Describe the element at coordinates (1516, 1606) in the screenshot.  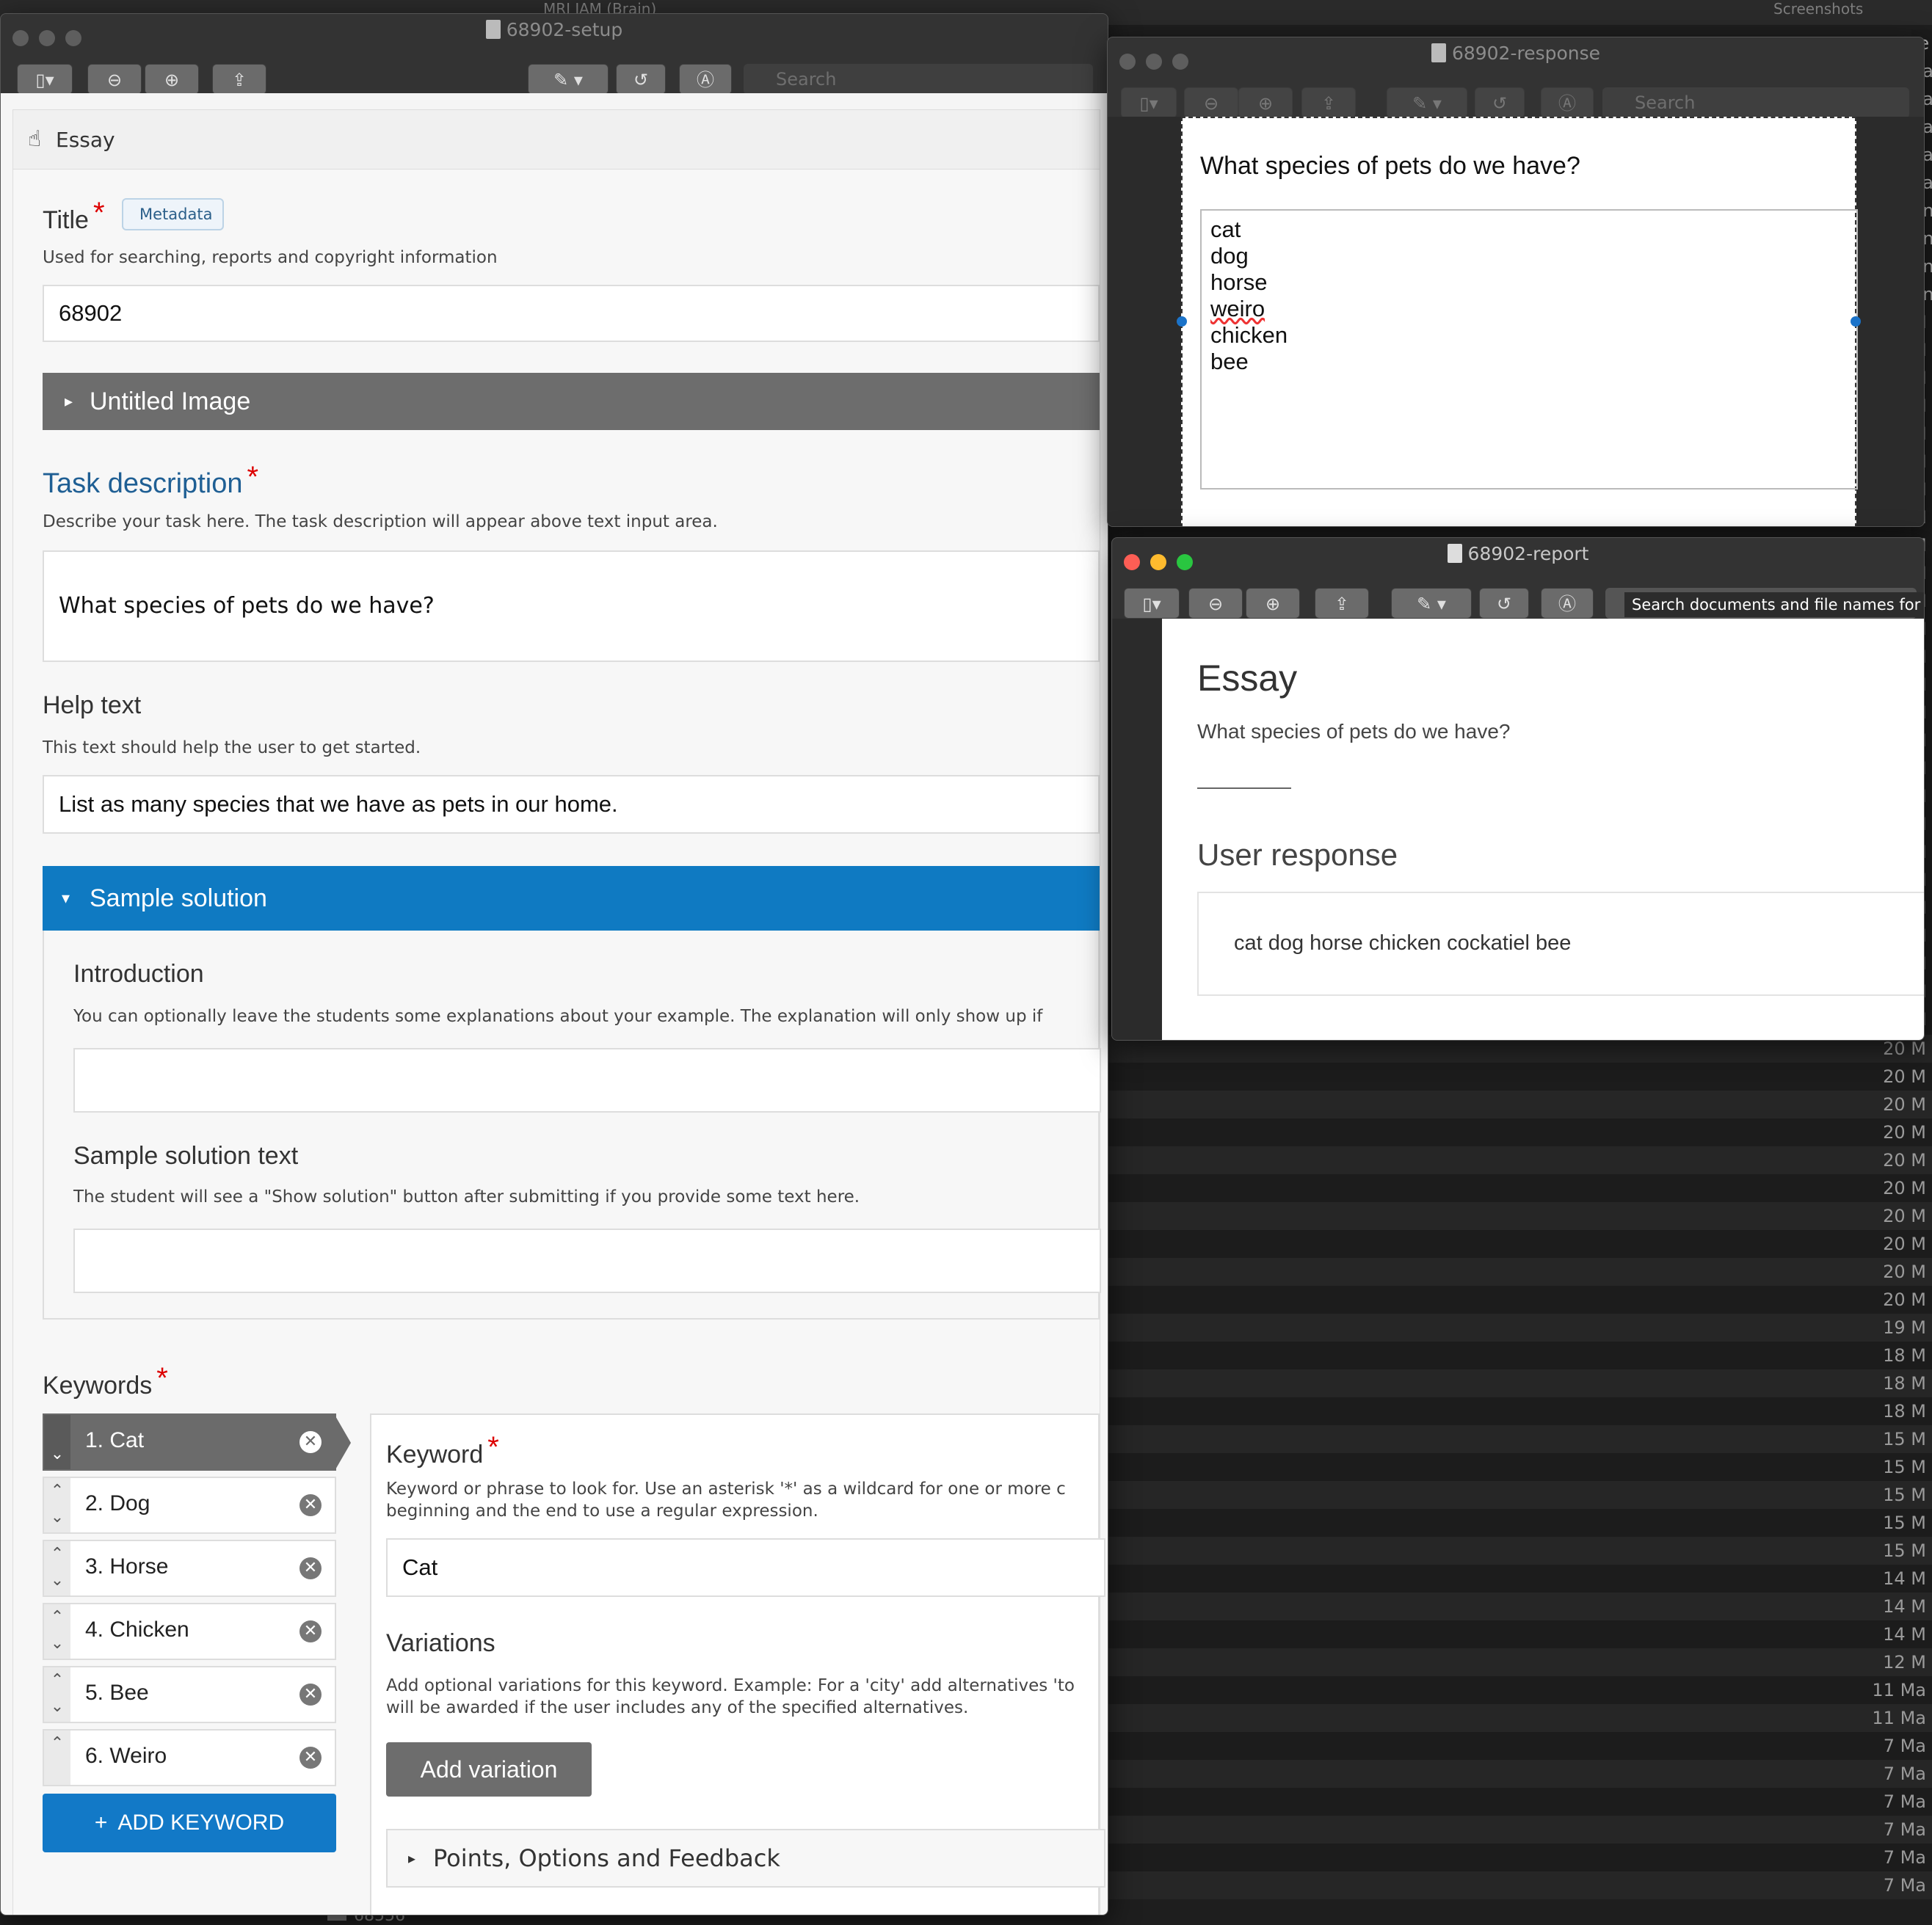
I see `background-date-row: 14 M` at that location.